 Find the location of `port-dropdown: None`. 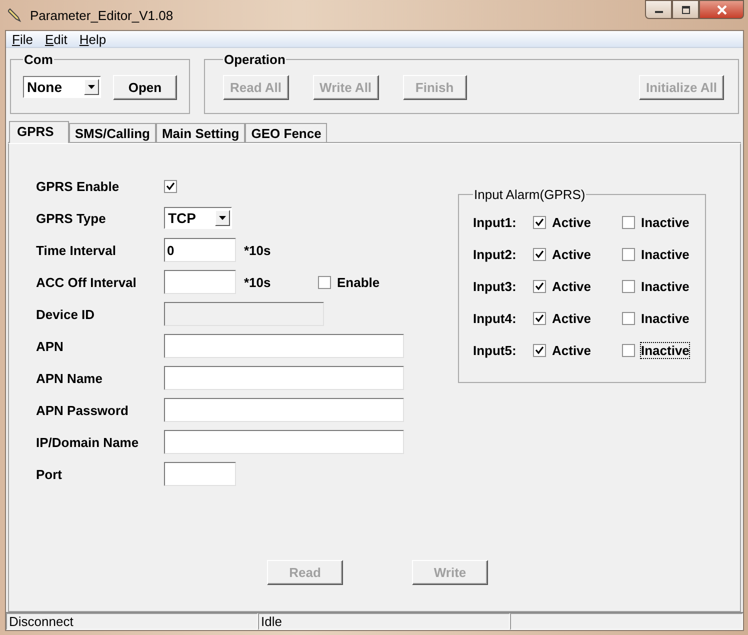

port-dropdown: None is located at coordinates (62, 87).